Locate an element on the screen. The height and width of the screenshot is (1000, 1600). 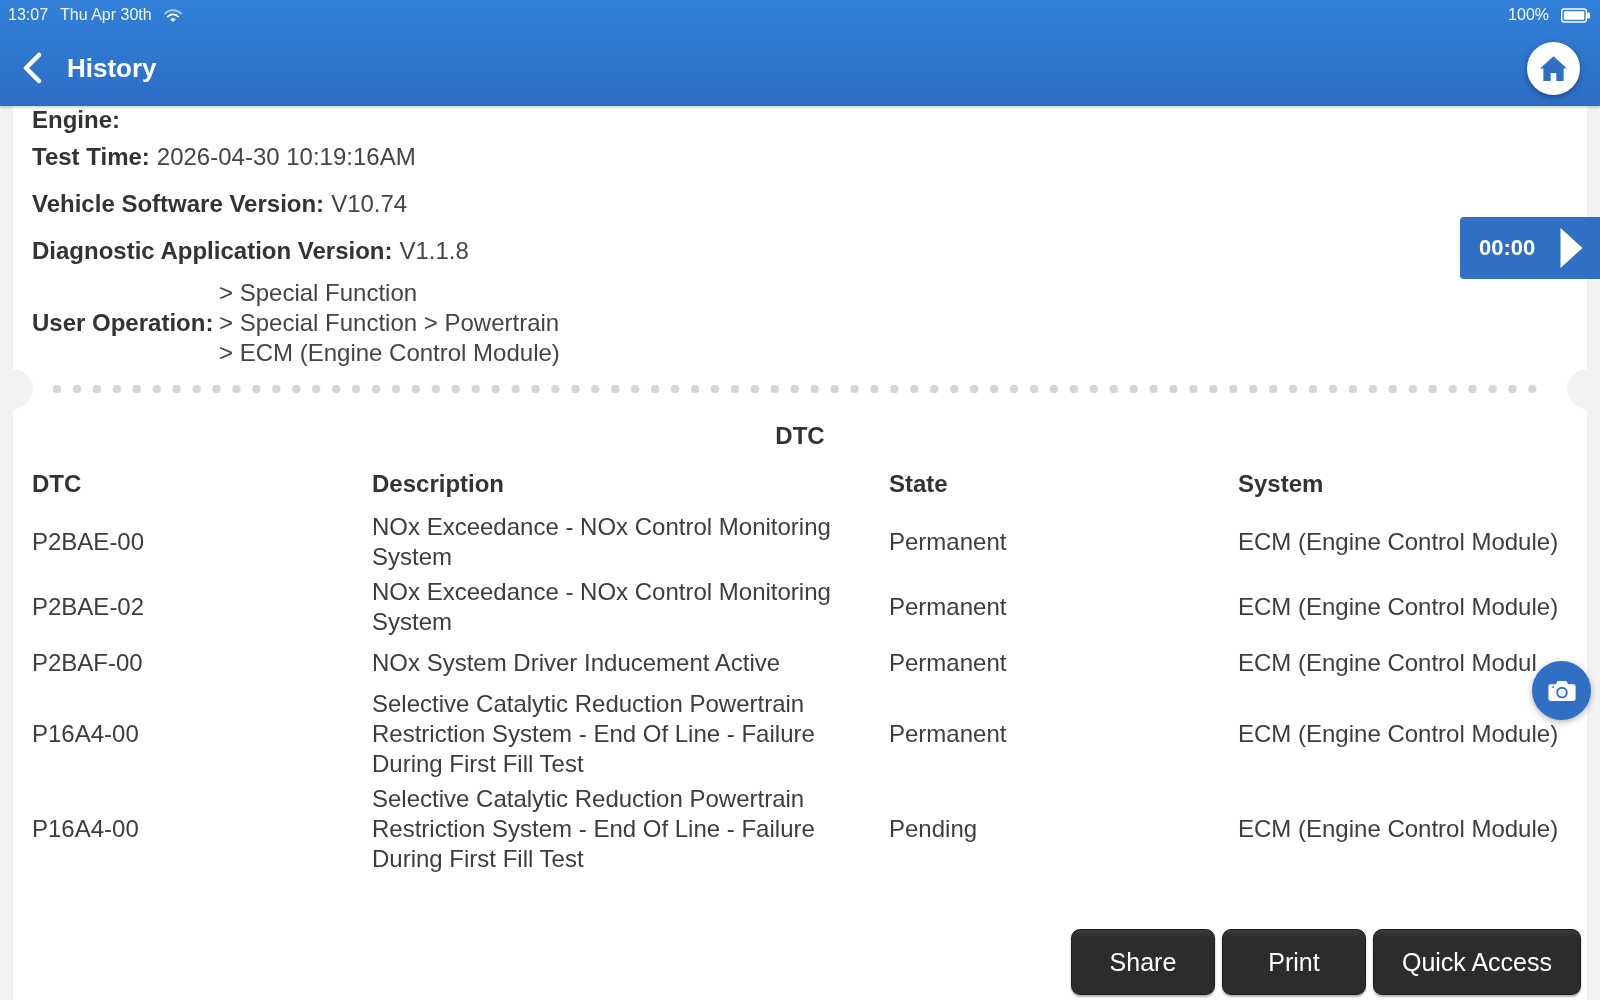
table-cell: P2BAF-00 is located at coordinates (87, 663).